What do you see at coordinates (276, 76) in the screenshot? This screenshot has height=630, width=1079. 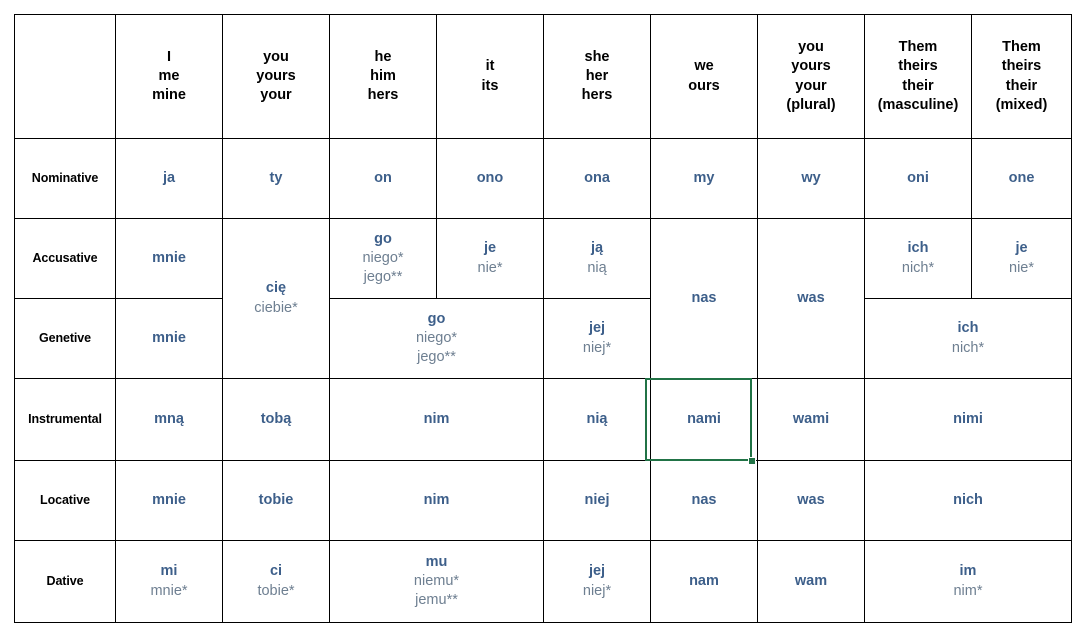 I see `header-col-second-person-sg: you yours your` at bounding box center [276, 76].